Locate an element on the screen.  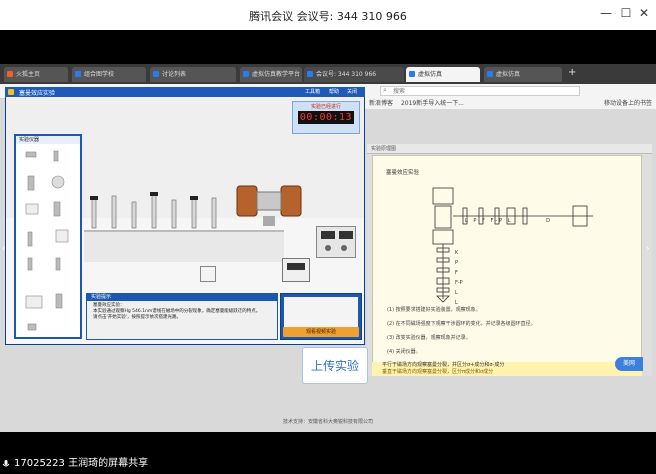
doc-line: (4) 关闭仪器。 is located at coordinates (404, 352).